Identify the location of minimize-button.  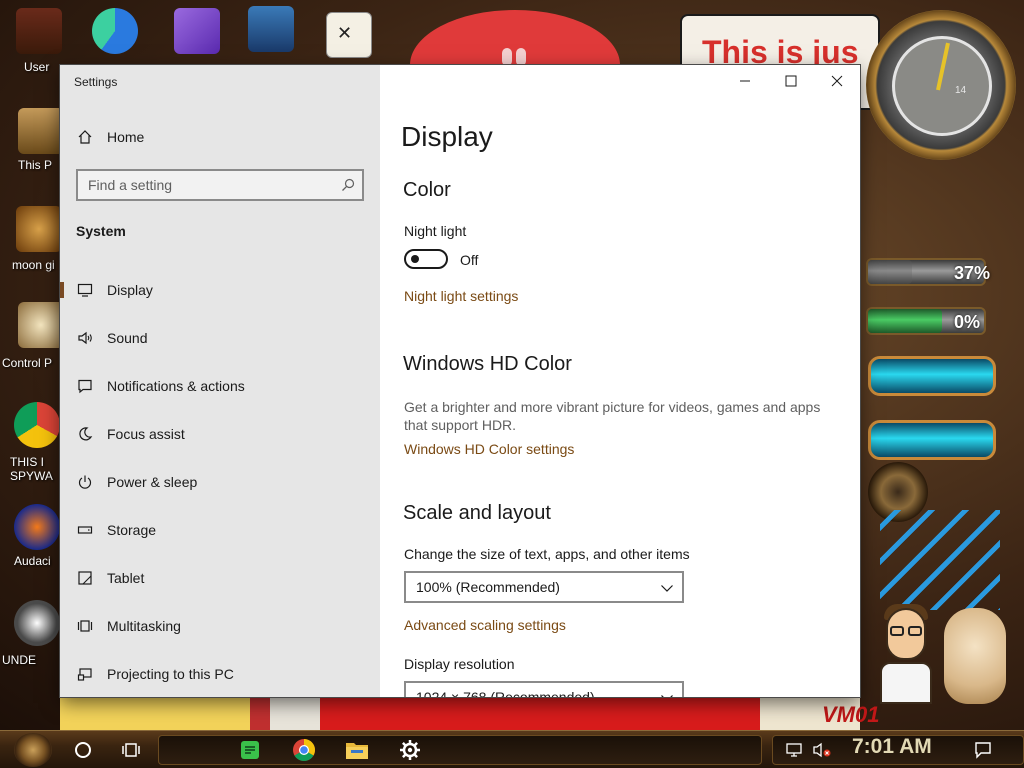
(745, 81).